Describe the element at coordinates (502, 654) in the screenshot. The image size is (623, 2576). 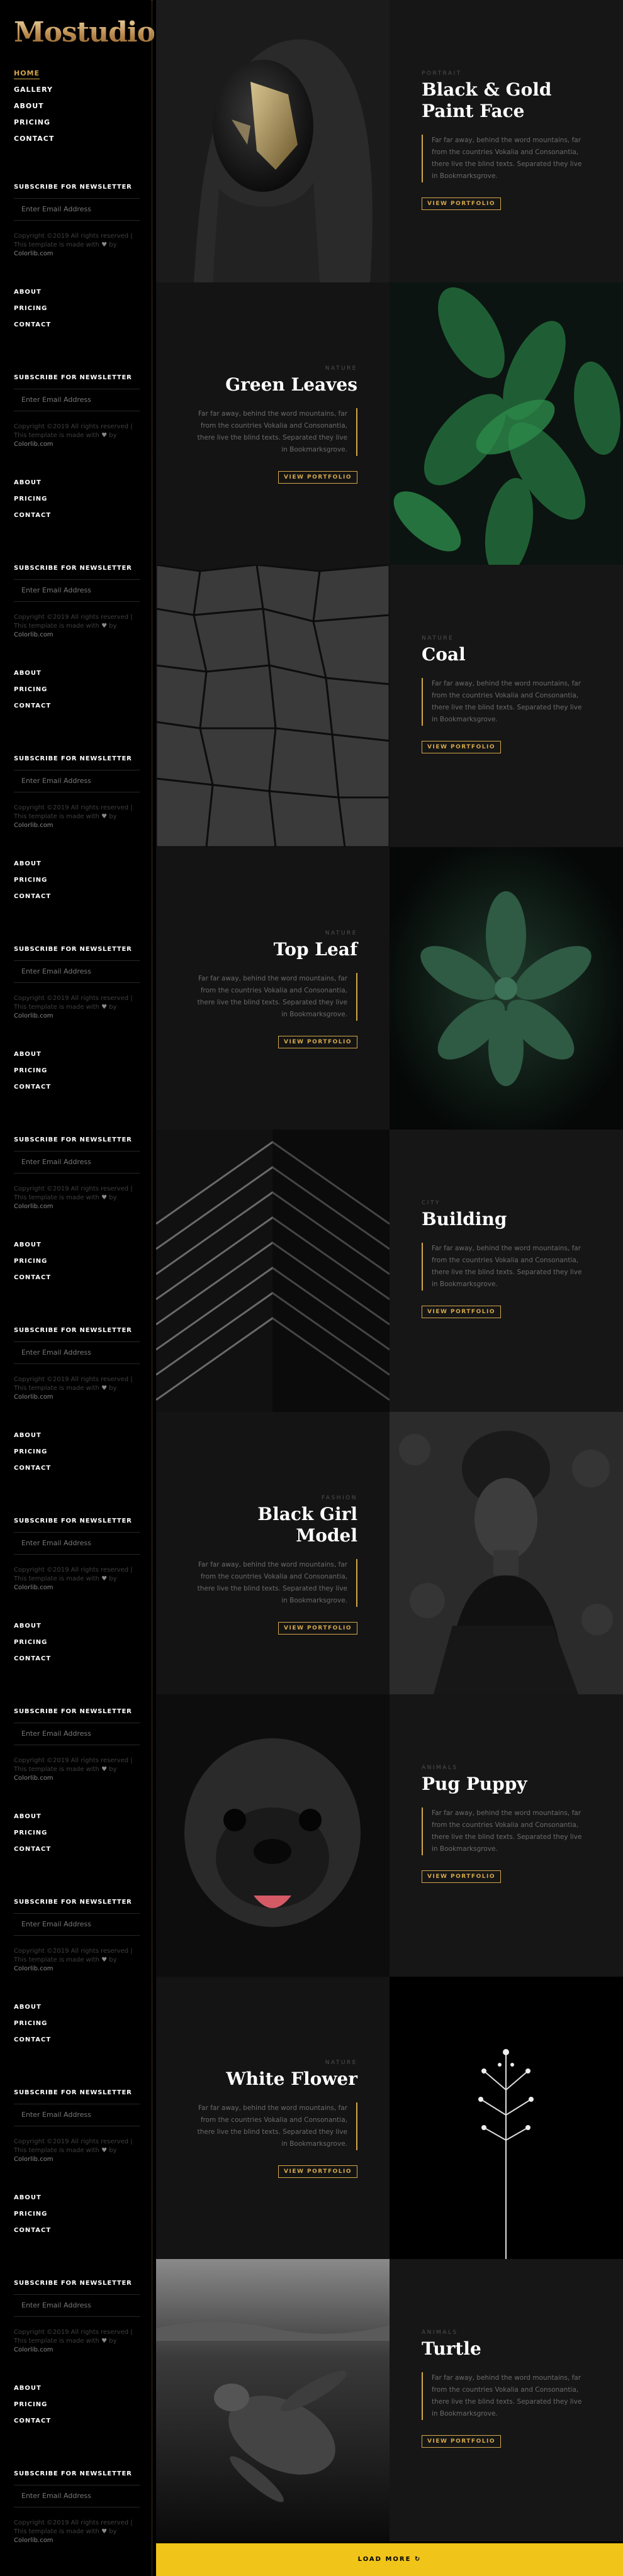
I see `portfolio-title: Coal` at that location.